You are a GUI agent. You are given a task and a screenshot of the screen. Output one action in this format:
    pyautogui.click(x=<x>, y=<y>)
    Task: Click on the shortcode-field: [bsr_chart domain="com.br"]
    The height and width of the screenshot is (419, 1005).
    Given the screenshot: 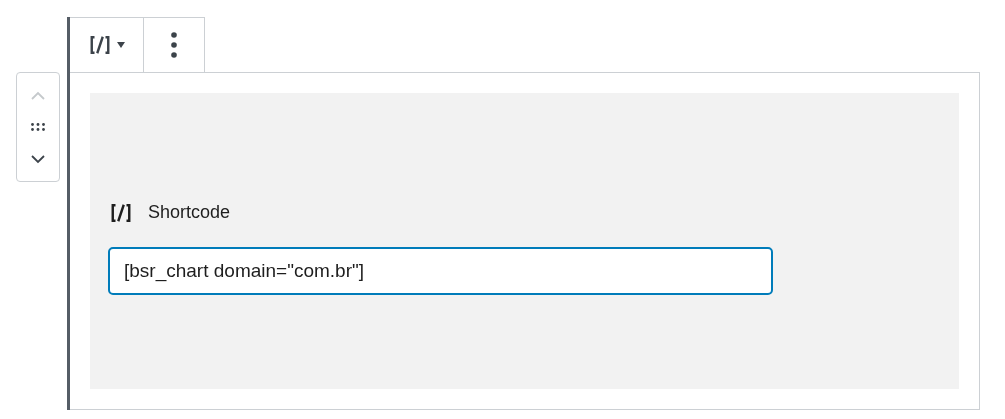 What is the action you would take?
    pyautogui.click(x=440, y=271)
    